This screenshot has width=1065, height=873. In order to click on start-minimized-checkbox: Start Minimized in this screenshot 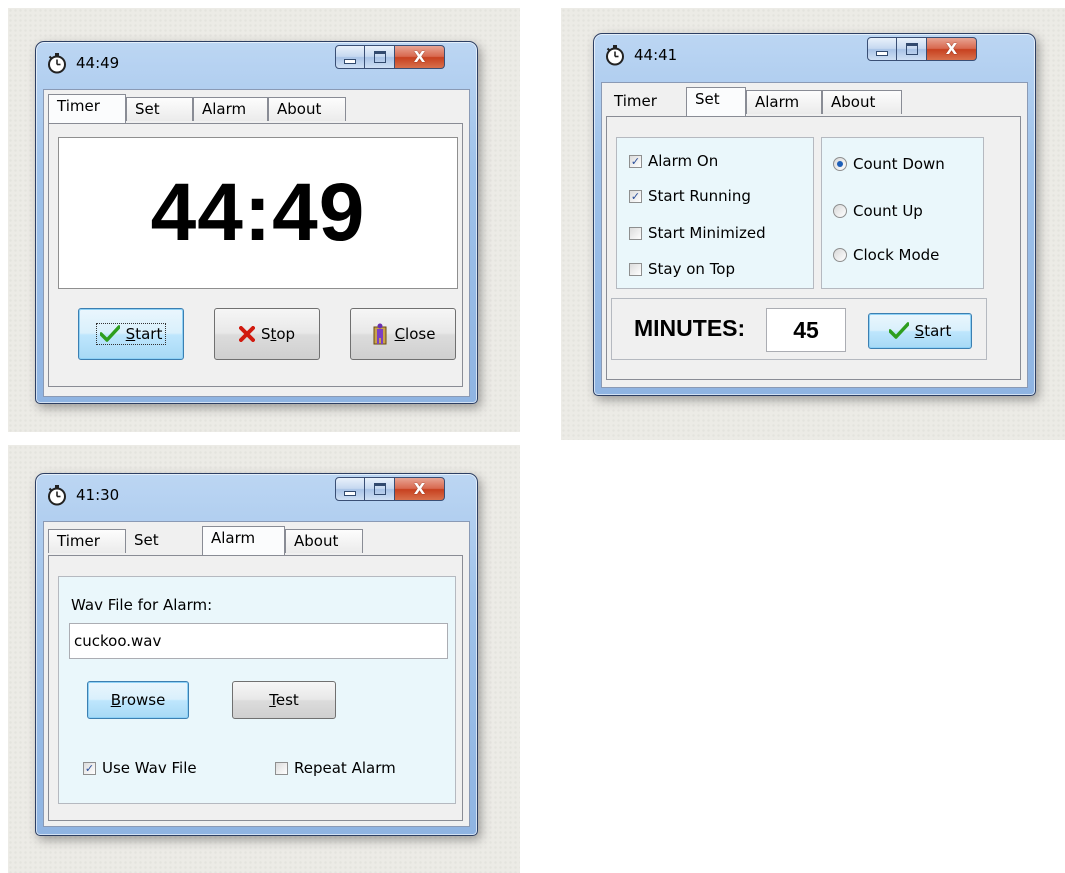, I will do `click(697, 233)`.